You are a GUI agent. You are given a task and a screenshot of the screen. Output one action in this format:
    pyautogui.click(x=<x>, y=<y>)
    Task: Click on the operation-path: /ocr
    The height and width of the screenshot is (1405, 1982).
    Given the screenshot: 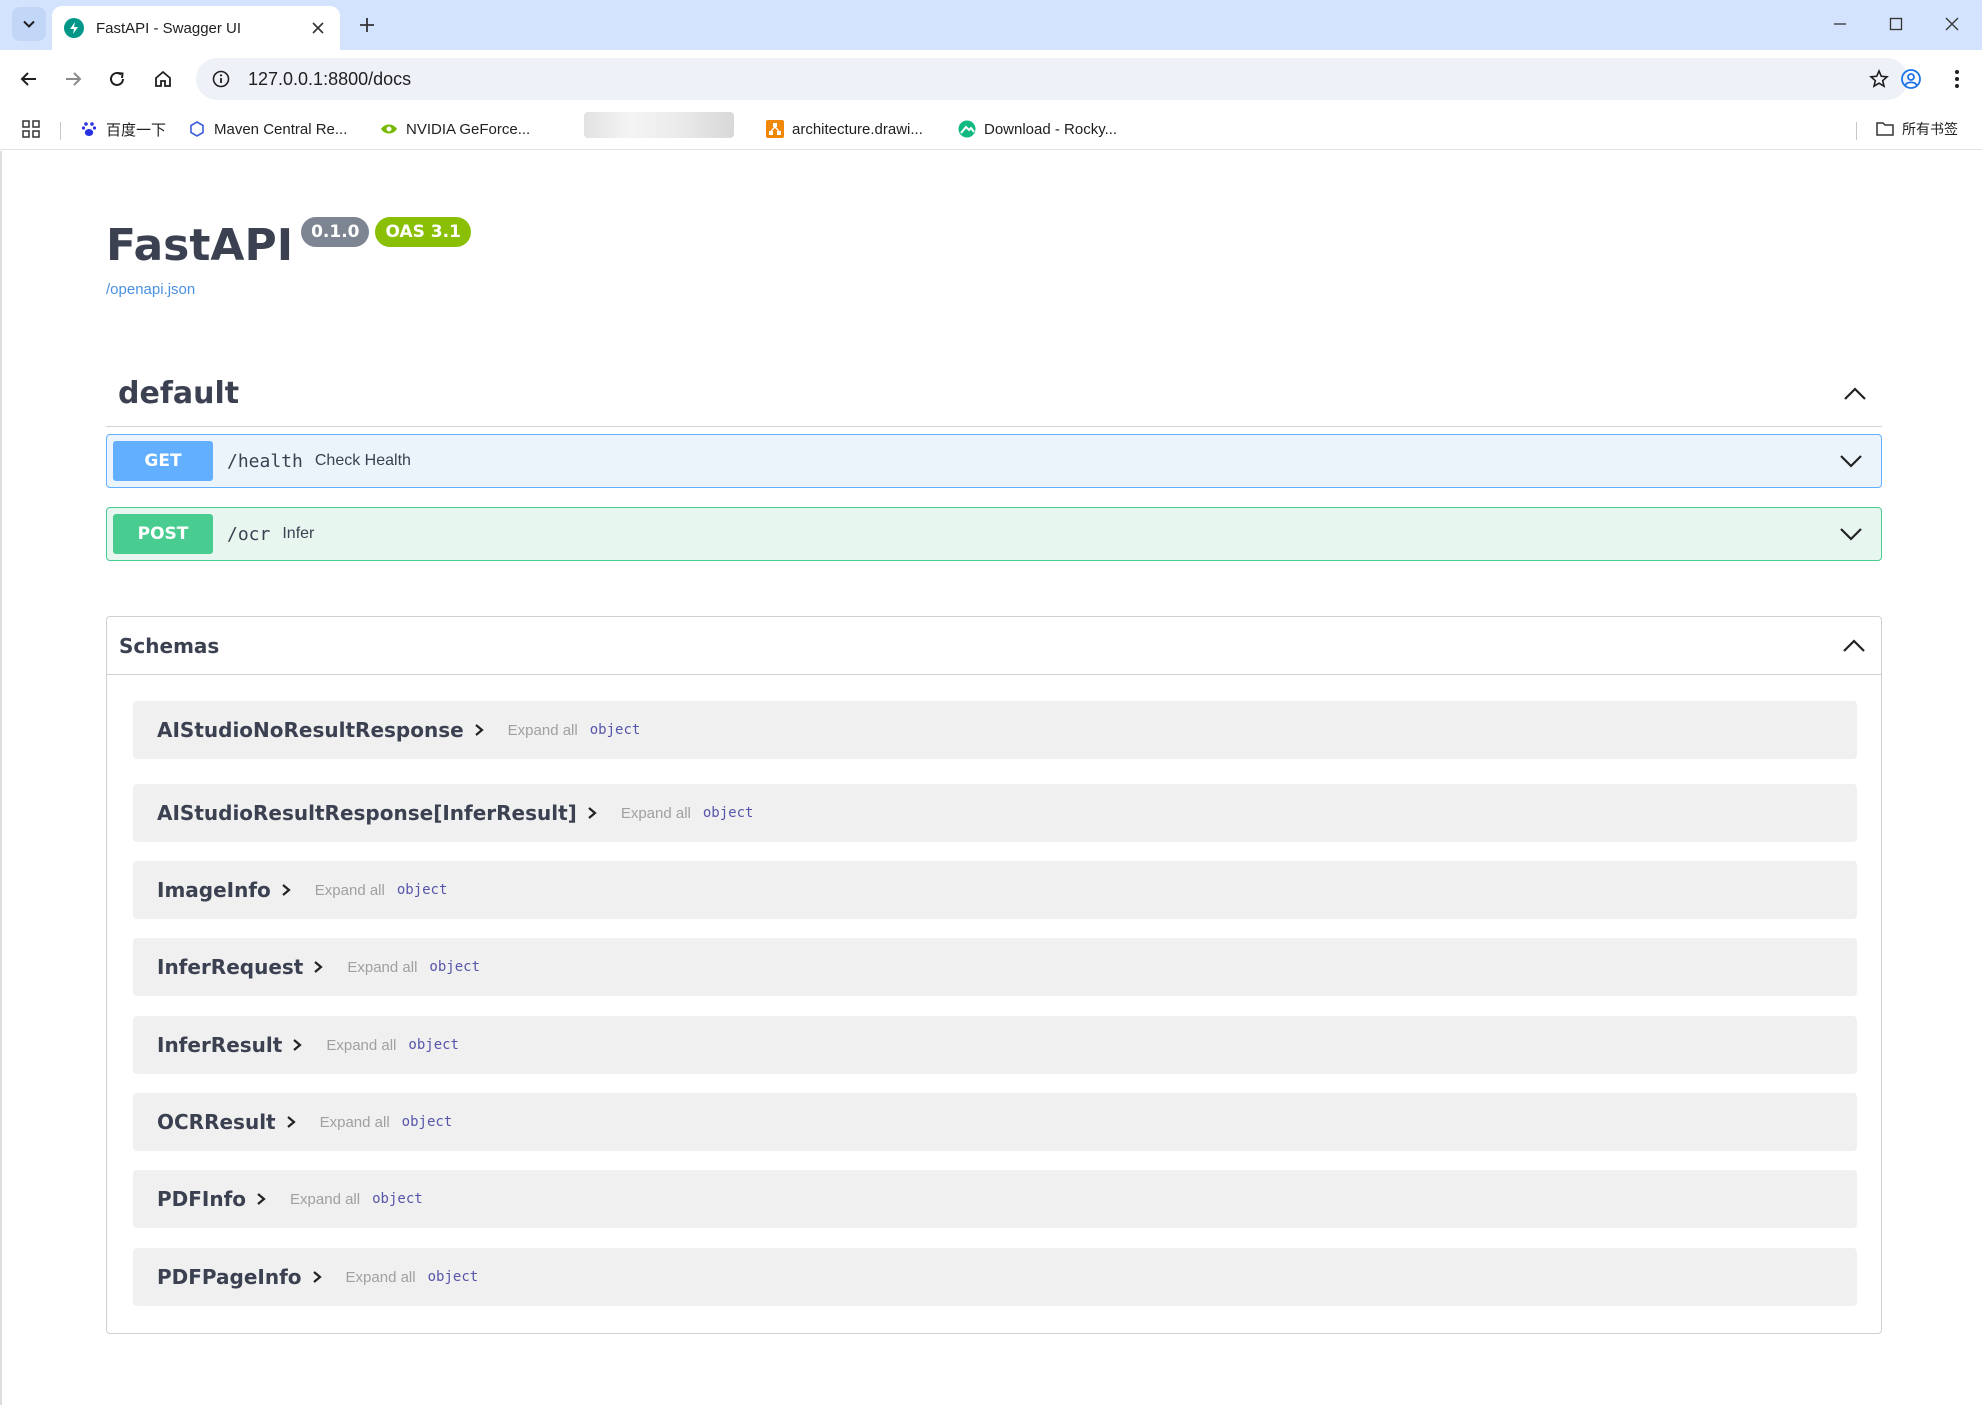 What is the action you would take?
    pyautogui.click(x=249, y=534)
    